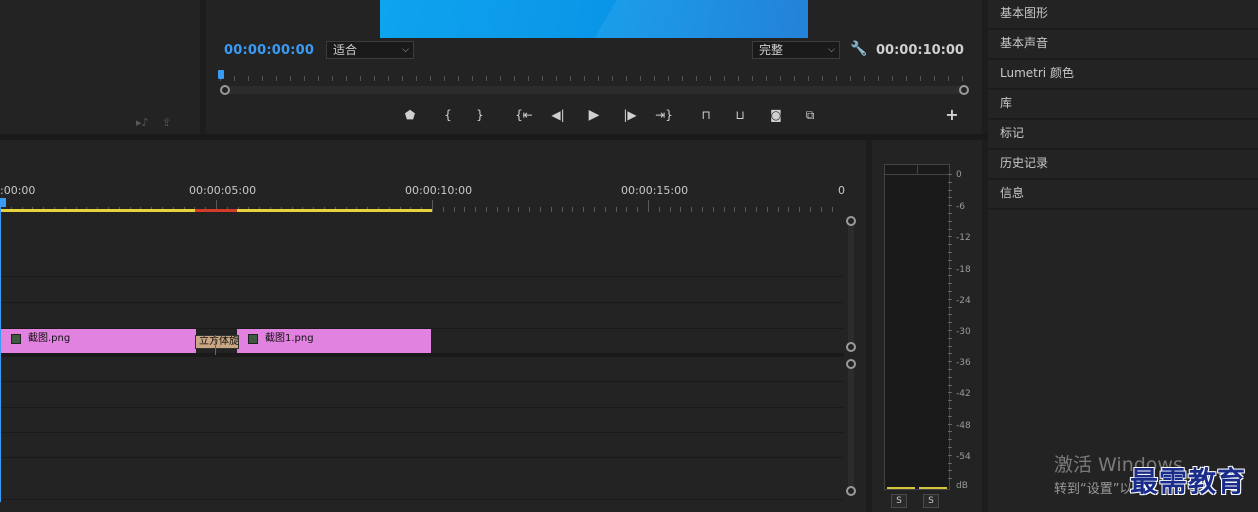 Image resolution: width=1258 pixels, height=512 pixels. I want to click on clip-screenshot-1: 截图1.png, so click(334, 341).